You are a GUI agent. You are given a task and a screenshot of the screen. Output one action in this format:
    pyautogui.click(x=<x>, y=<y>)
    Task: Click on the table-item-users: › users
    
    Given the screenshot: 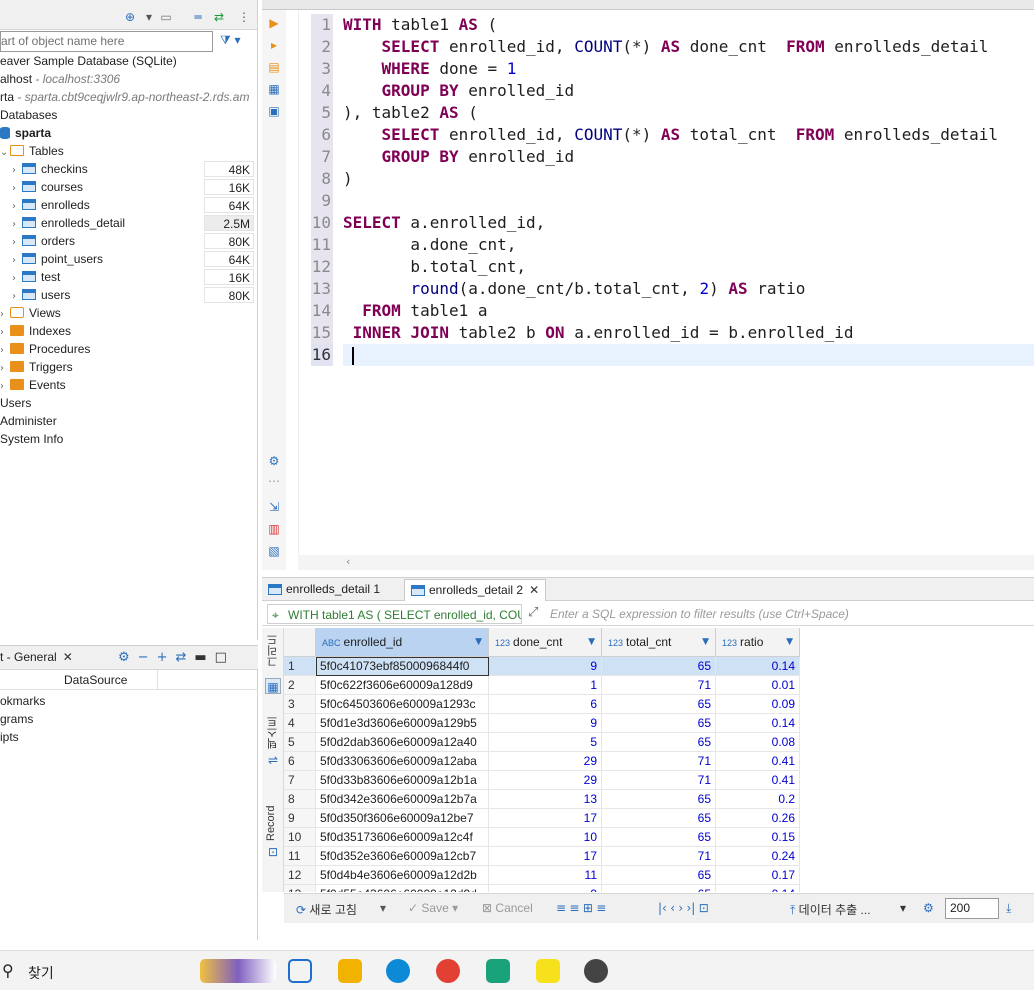 What is the action you would take?
    pyautogui.click(x=41, y=295)
    